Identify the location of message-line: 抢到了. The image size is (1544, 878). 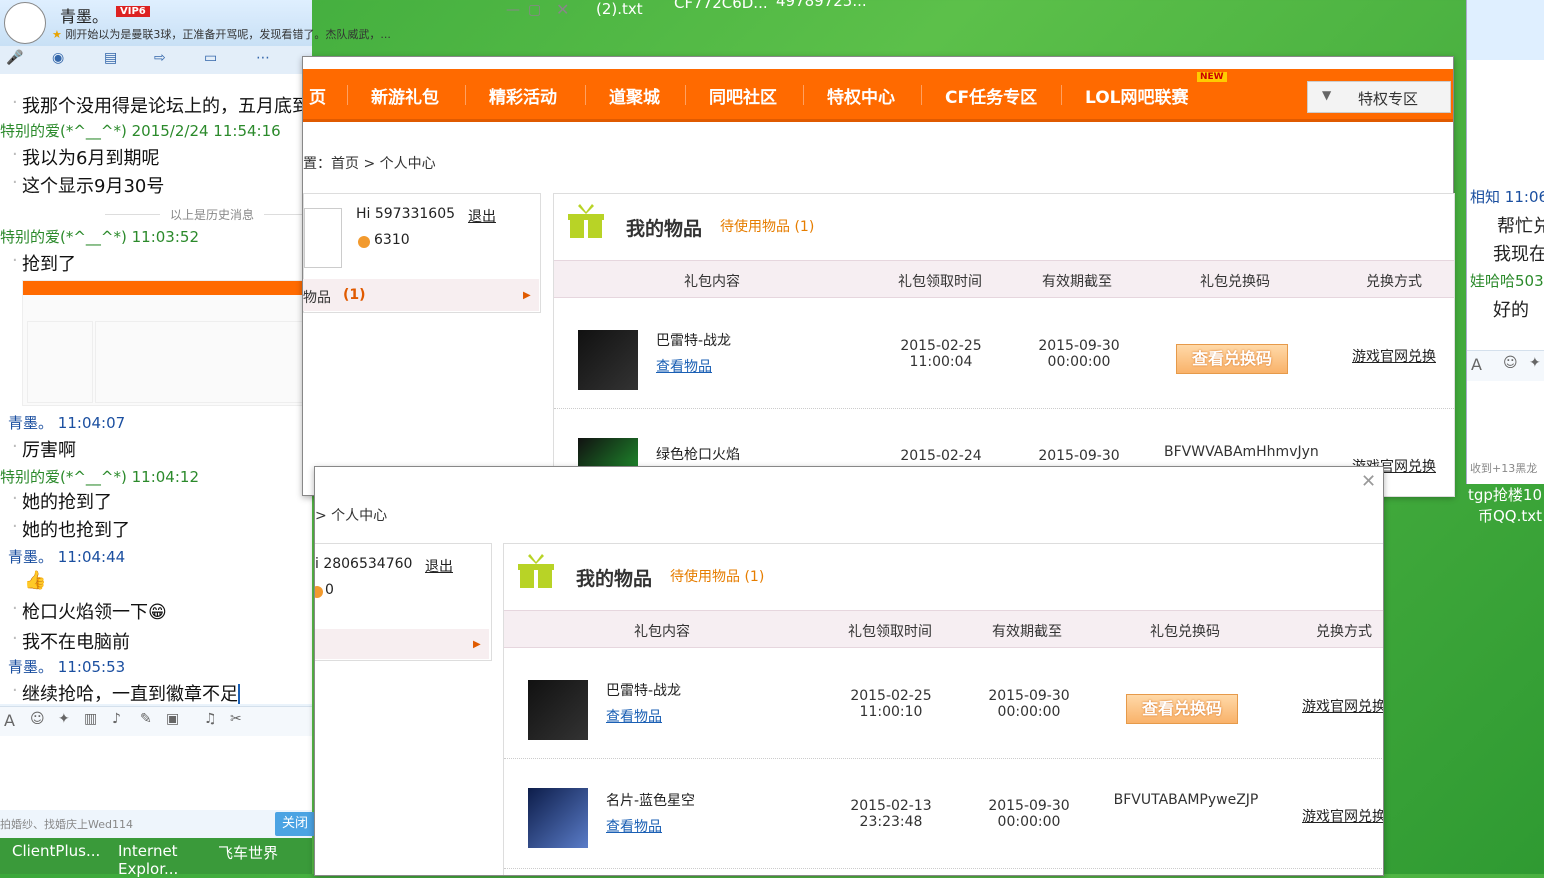
(44, 263).